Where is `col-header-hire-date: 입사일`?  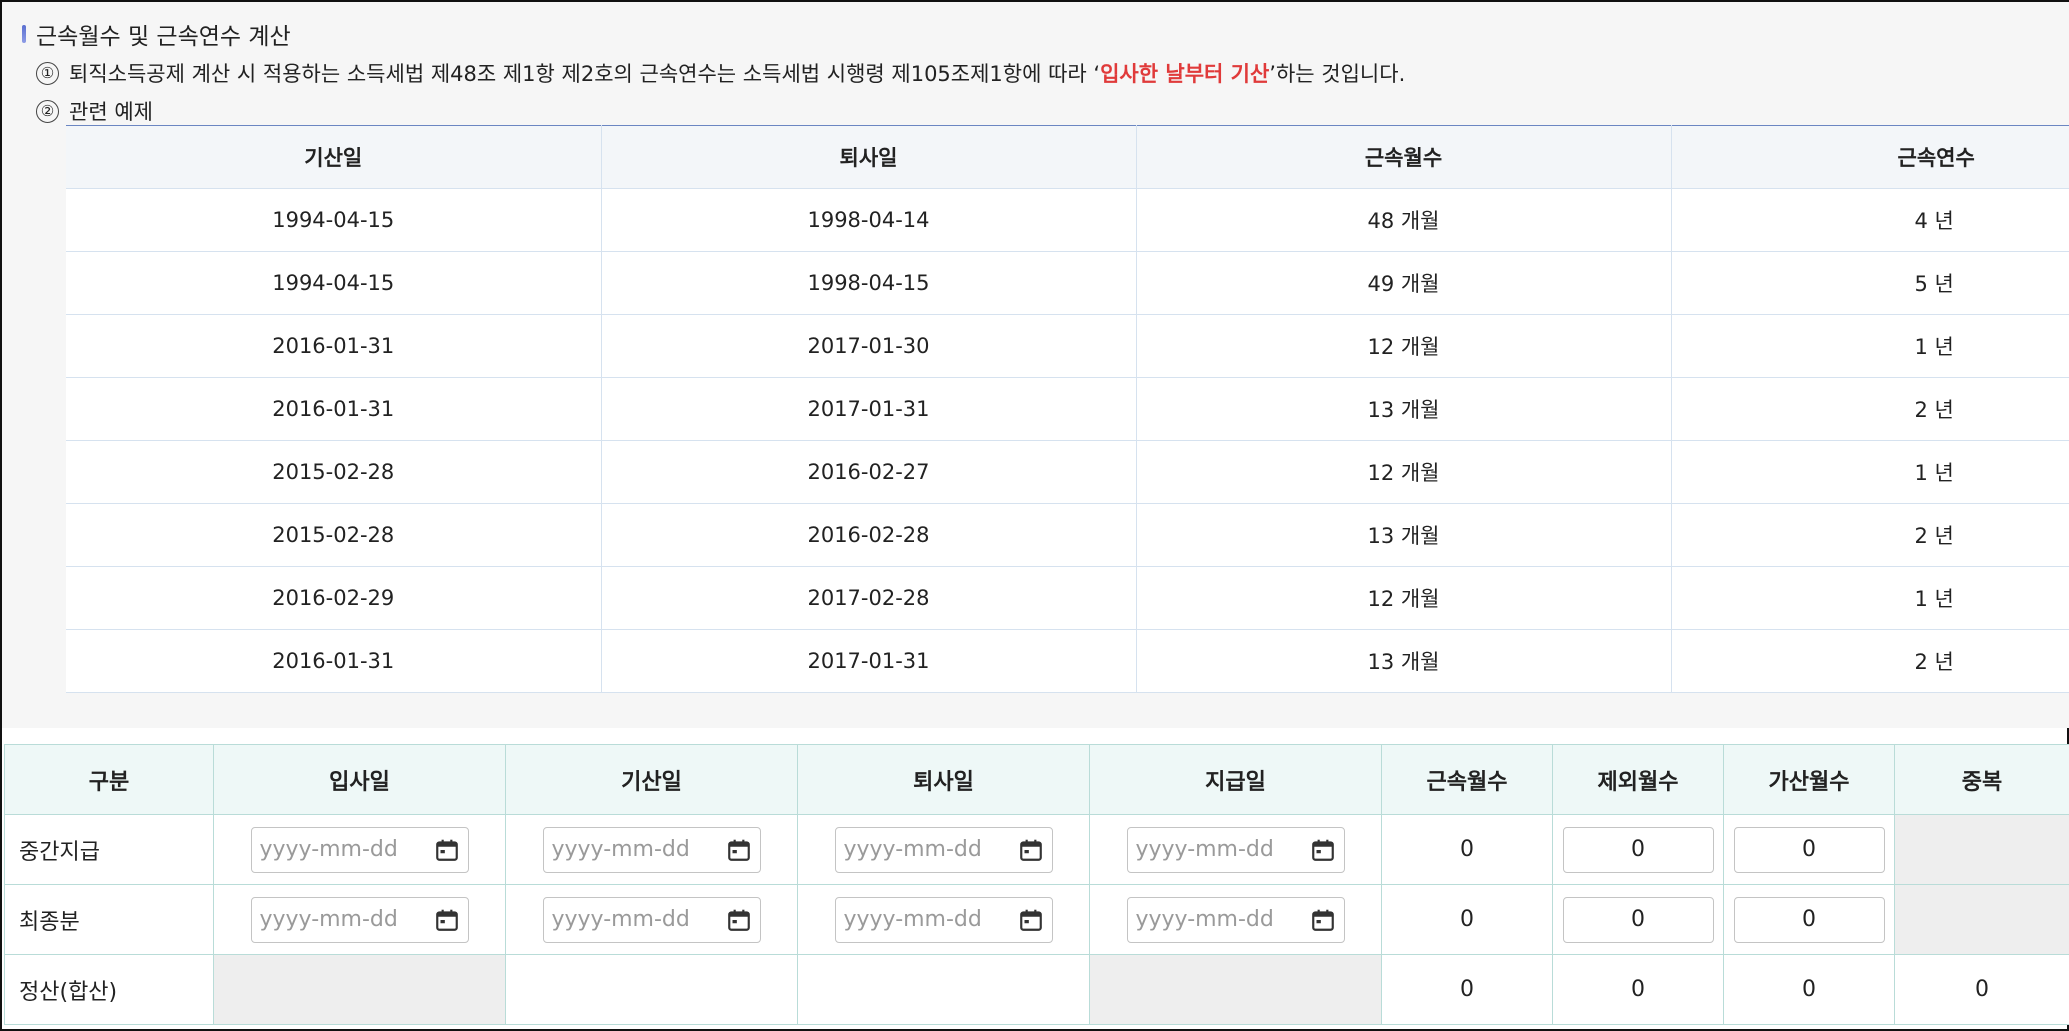
col-header-hire-date: 입사일 is located at coordinates (359, 779).